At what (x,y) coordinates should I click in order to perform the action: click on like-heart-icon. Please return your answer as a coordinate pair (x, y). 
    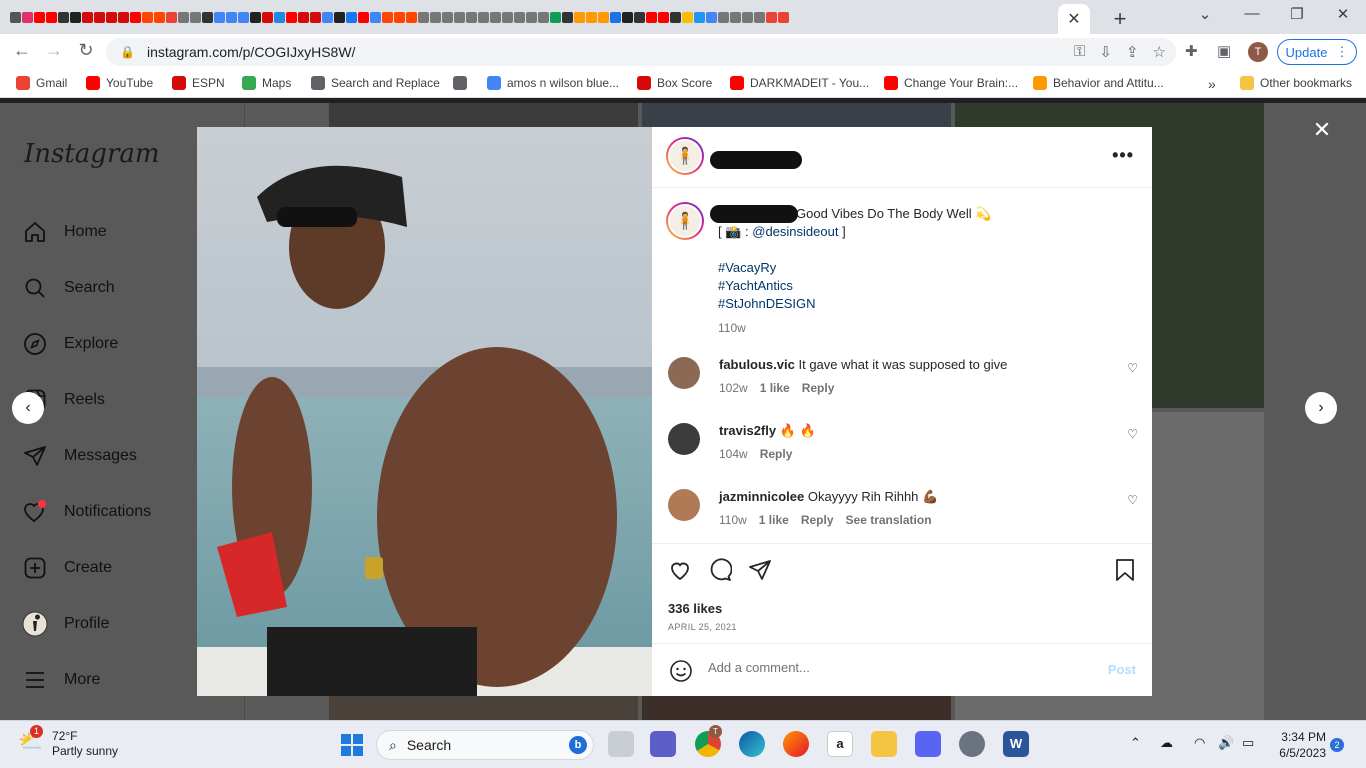
    Looking at the image, I should click on (680, 570).